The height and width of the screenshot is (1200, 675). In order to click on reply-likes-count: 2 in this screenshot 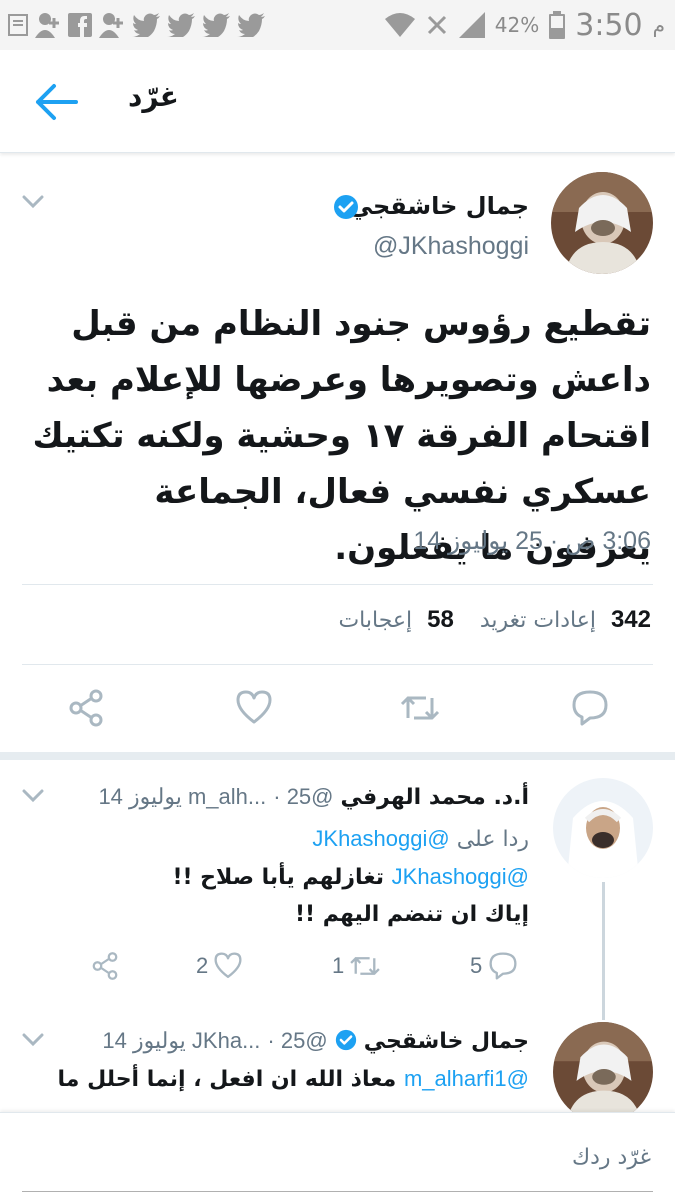, I will do `click(202, 965)`.